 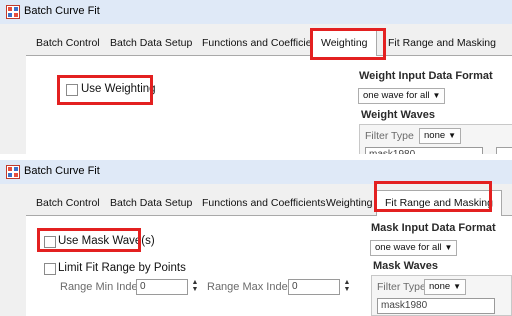 What do you see at coordinates (398, 115) in the screenshot?
I see `weight-waves-heading: Weight Waves` at bounding box center [398, 115].